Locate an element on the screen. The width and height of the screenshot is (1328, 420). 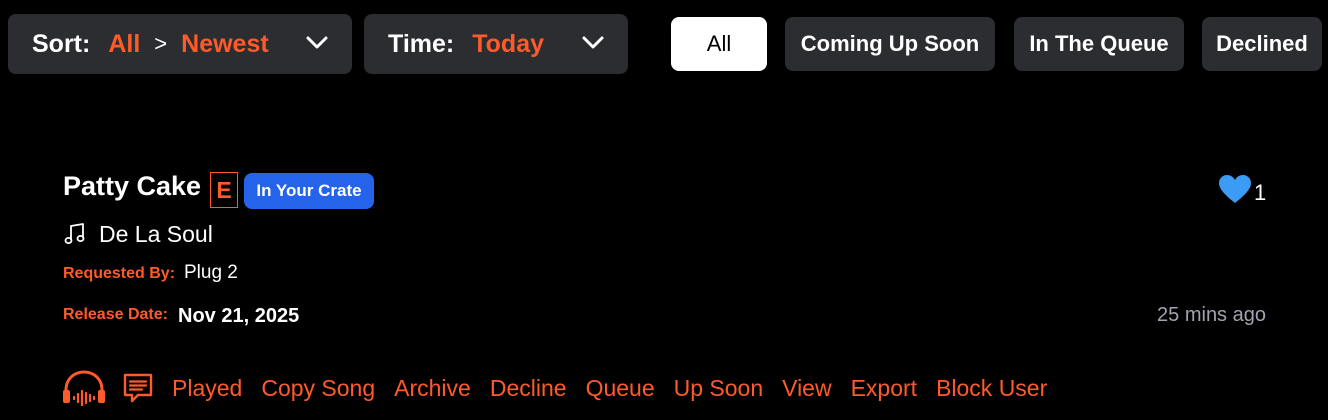
music-note-icon is located at coordinates (74, 233).